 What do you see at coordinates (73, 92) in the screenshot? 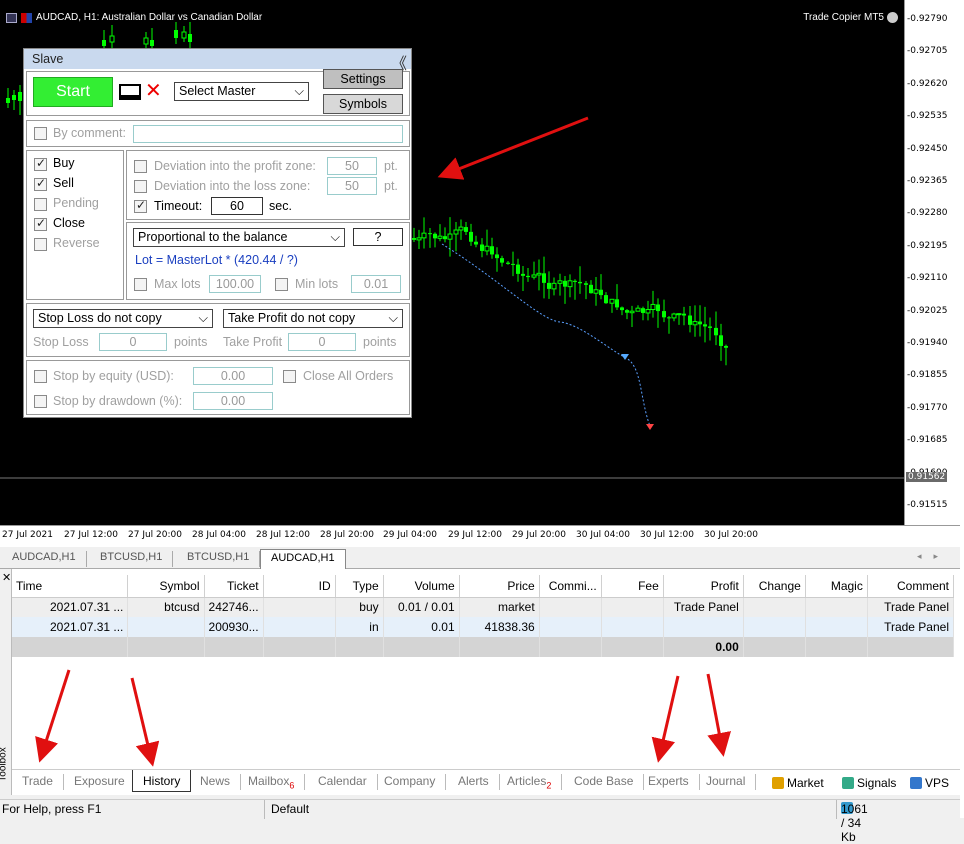
I see `start-button: Start` at bounding box center [73, 92].